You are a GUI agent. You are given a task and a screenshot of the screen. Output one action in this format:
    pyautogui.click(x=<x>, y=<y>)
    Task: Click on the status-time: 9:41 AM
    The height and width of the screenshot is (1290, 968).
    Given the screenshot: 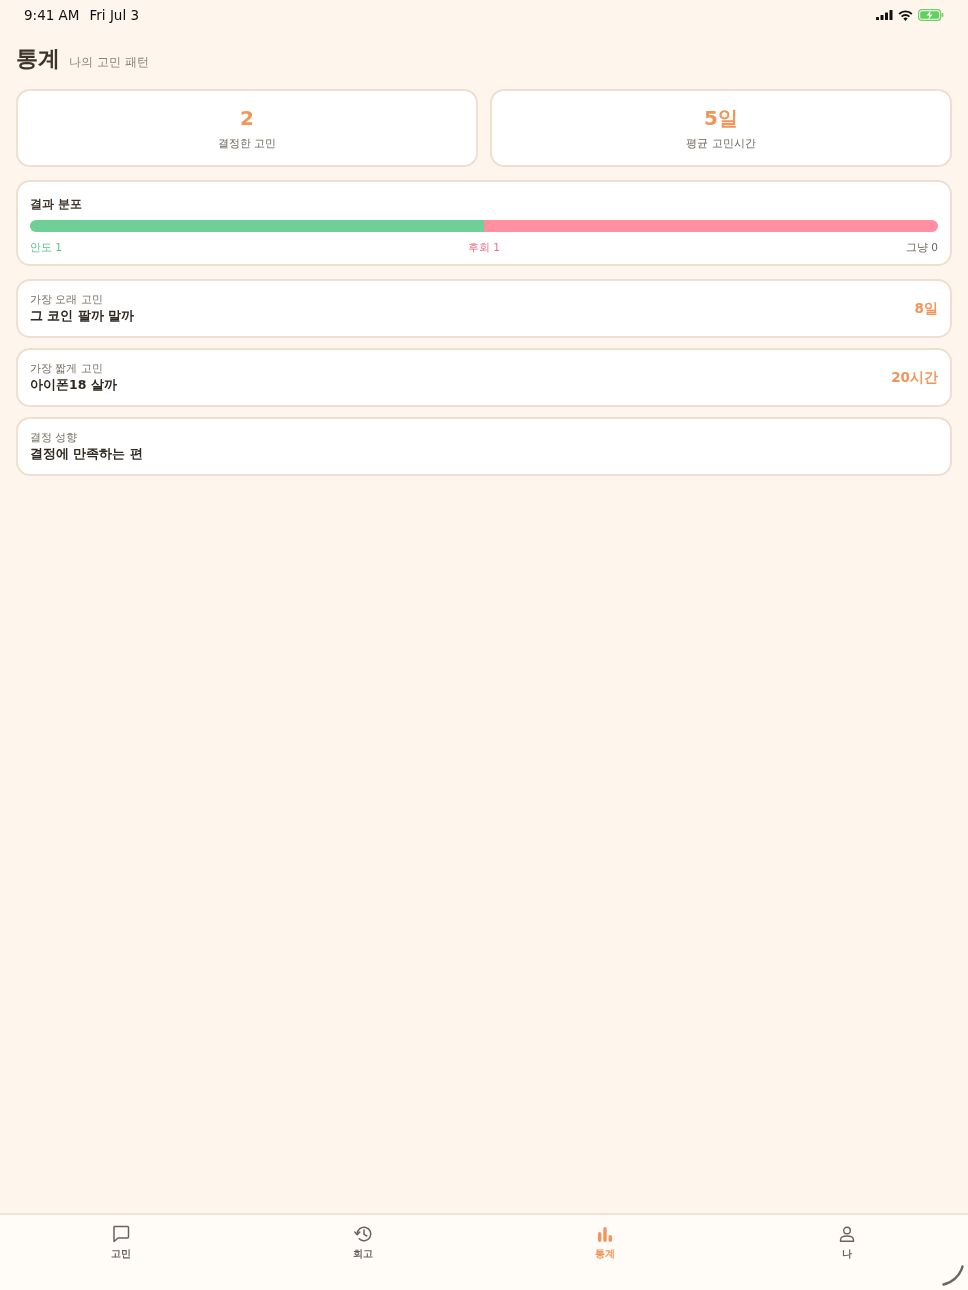 What is the action you would take?
    pyautogui.click(x=52, y=15)
    